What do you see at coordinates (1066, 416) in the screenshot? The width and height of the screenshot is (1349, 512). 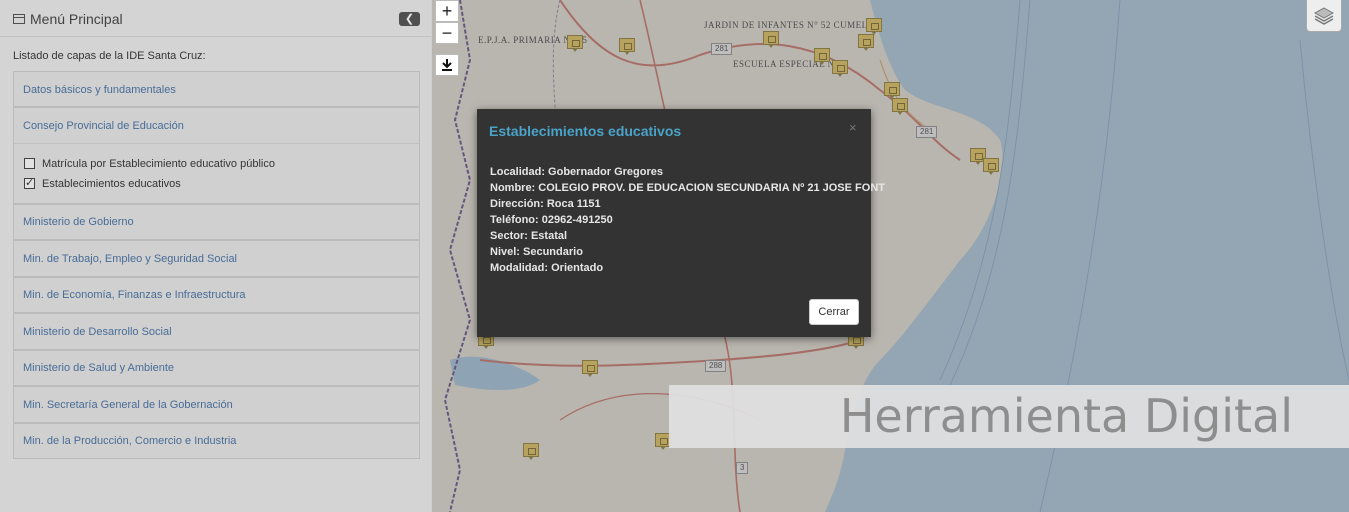 I see `banner-title: Herramienta Digital` at bounding box center [1066, 416].